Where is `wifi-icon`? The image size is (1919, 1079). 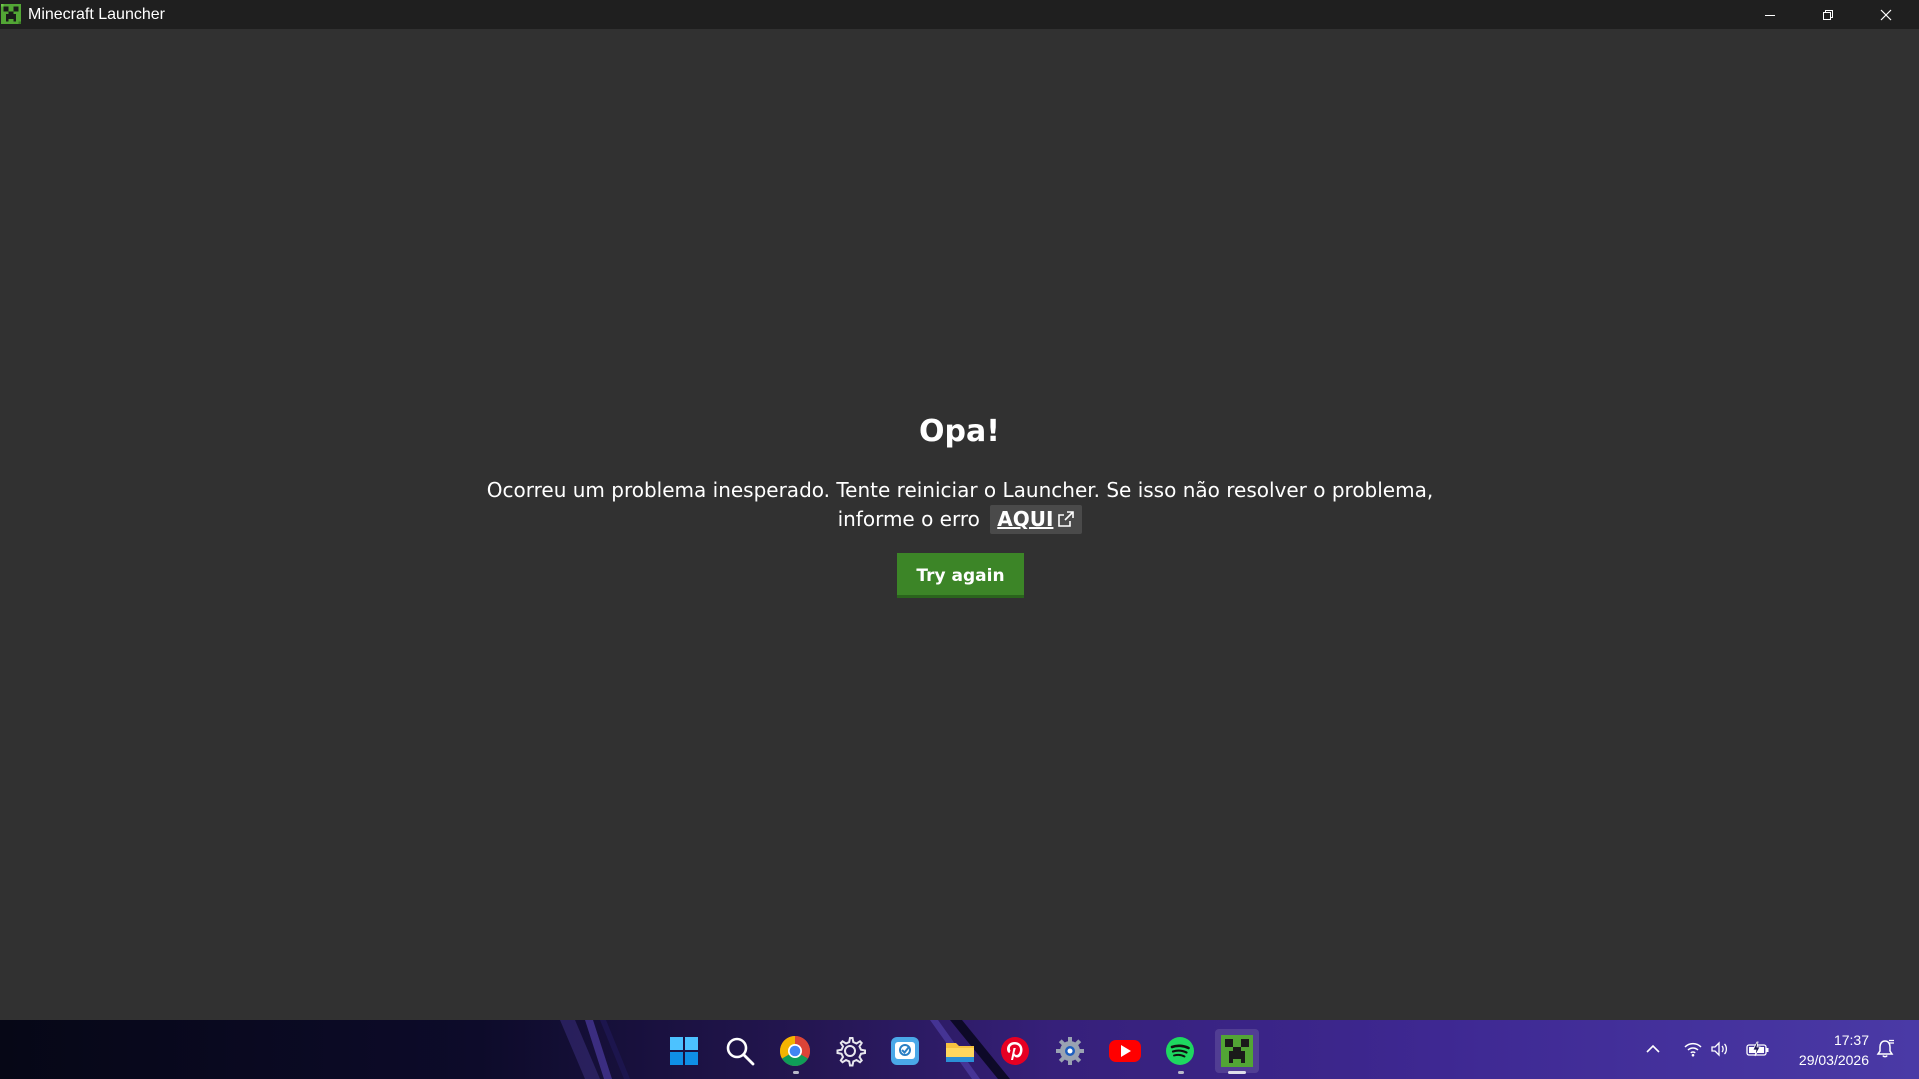 wifi-icon is located at coordinates (1693, 1049).